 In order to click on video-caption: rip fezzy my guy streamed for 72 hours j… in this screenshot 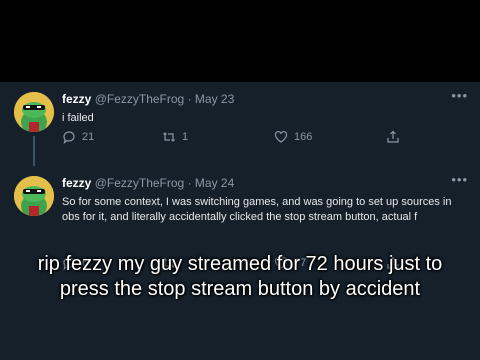, I will do `click(240, 277)`.